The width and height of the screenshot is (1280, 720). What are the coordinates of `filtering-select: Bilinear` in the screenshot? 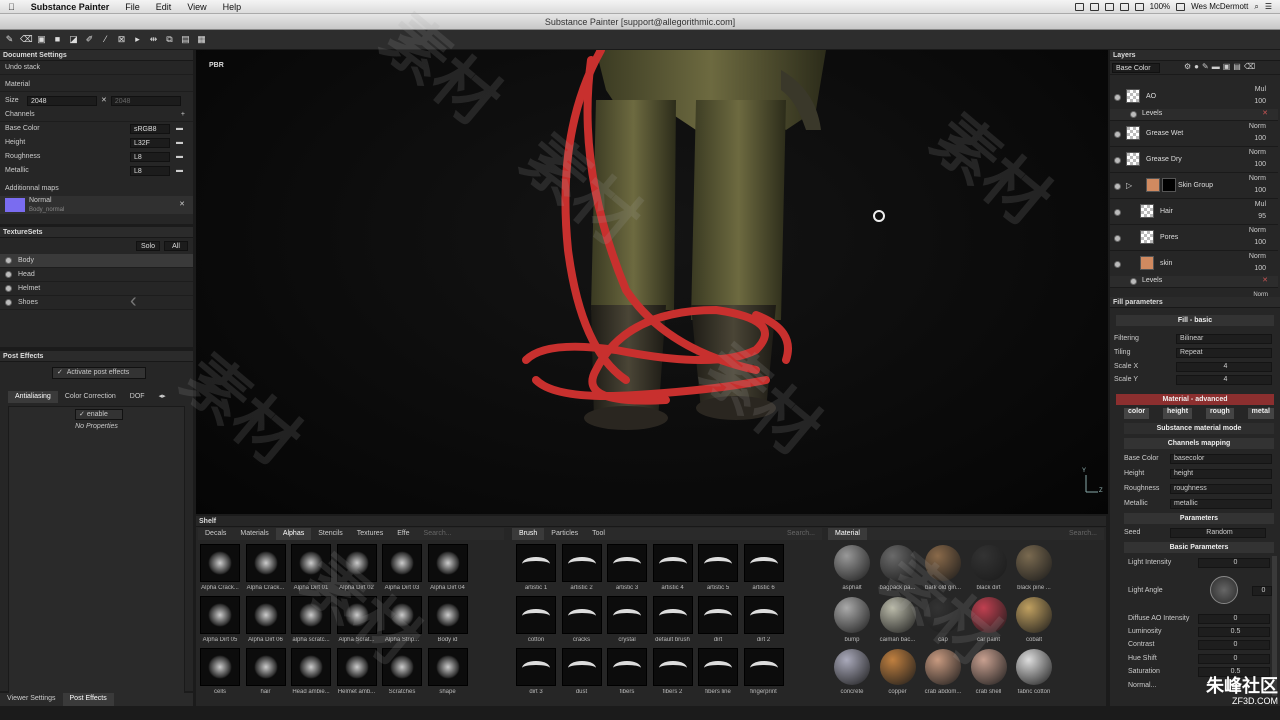 It's located at (1224, 339).